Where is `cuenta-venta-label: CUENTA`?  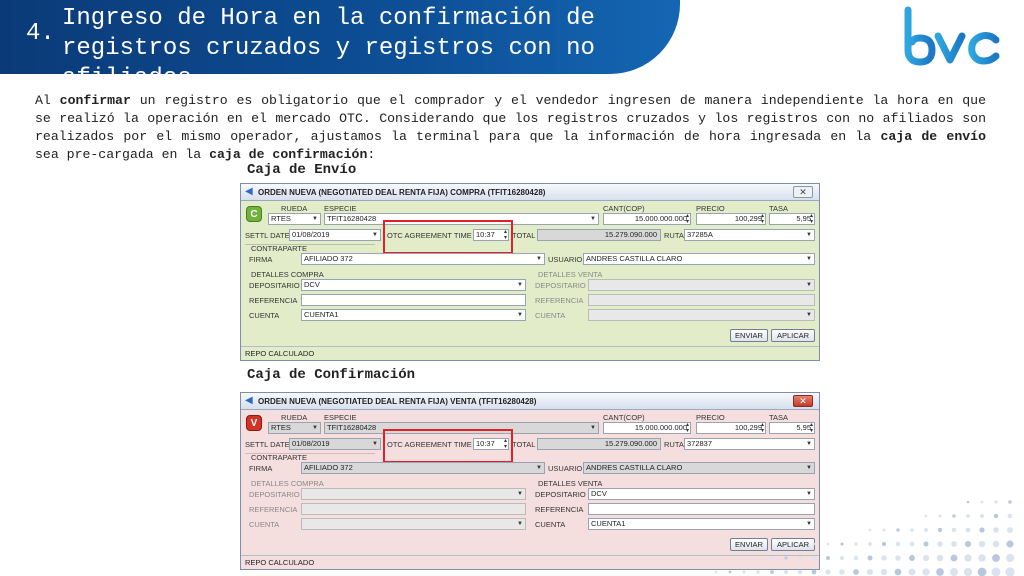
cuenta-venta-label: CUENTA is located at coordinates (550, 315).